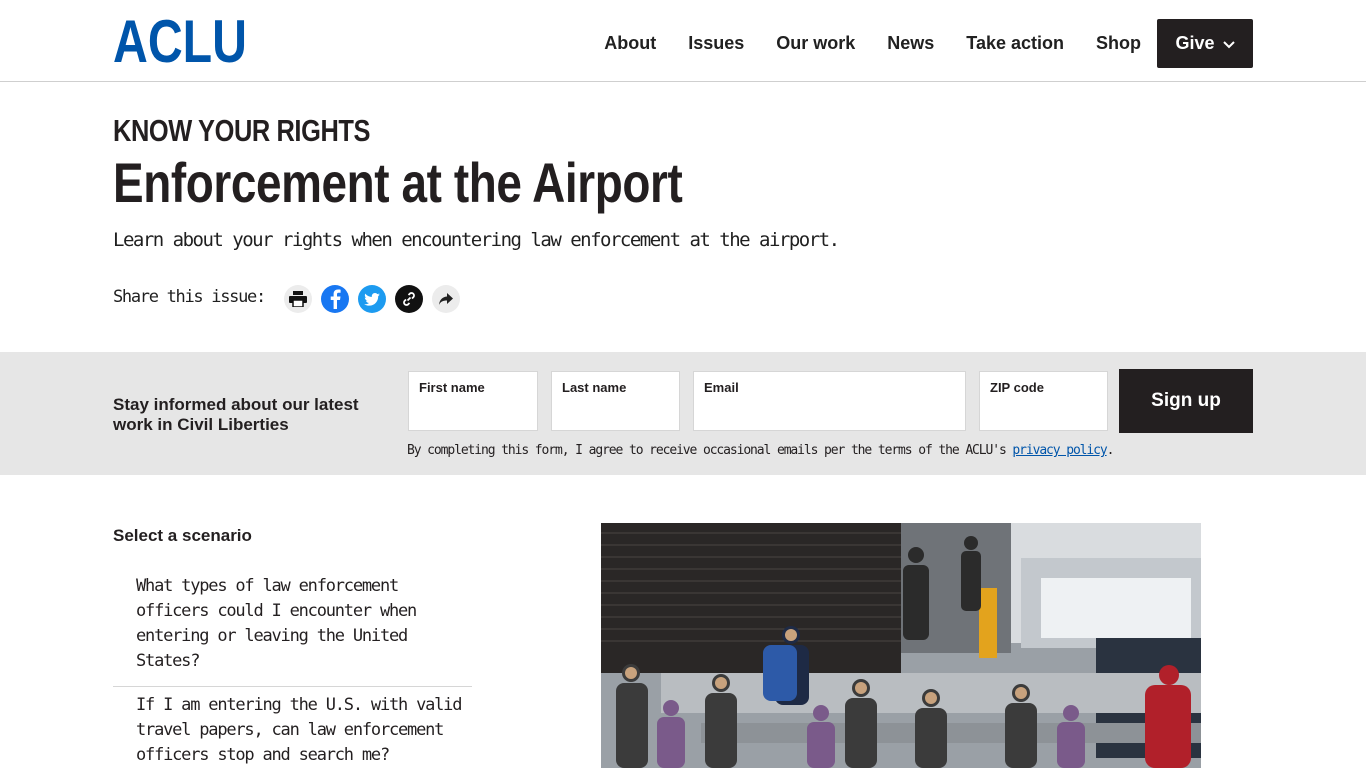 The width and height of the screenshot is (1366, 768). I want to click on zip-label: ZIP code, so click(1017, 387).